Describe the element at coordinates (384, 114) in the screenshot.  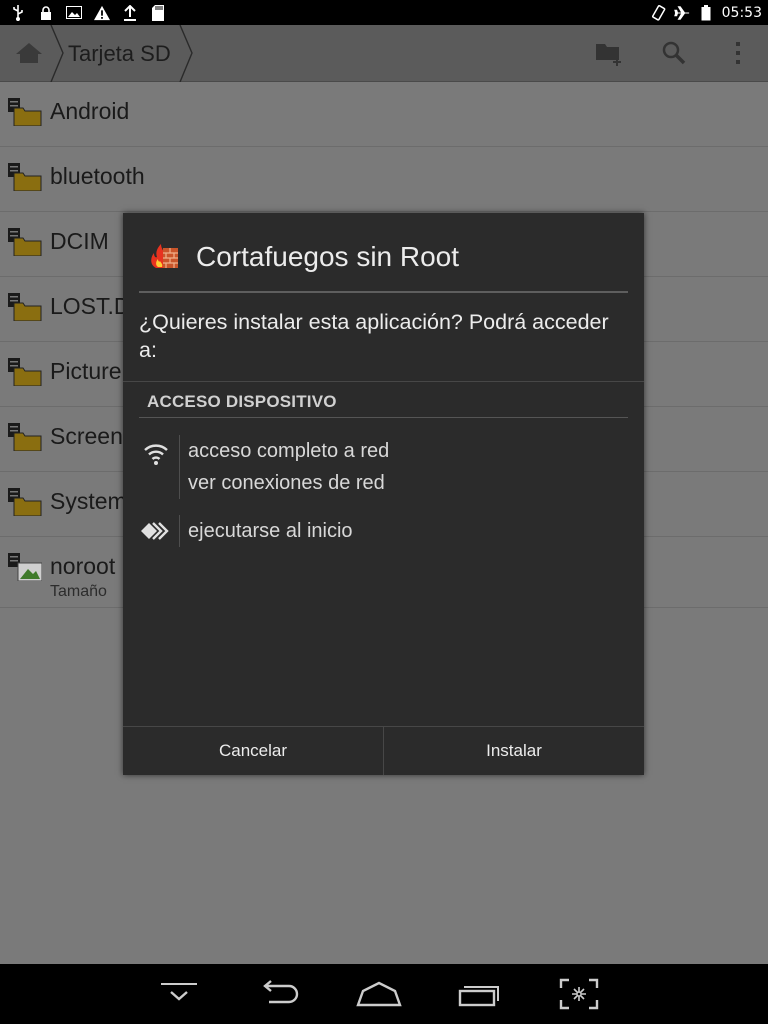
I see `list-item: Android` at that location.